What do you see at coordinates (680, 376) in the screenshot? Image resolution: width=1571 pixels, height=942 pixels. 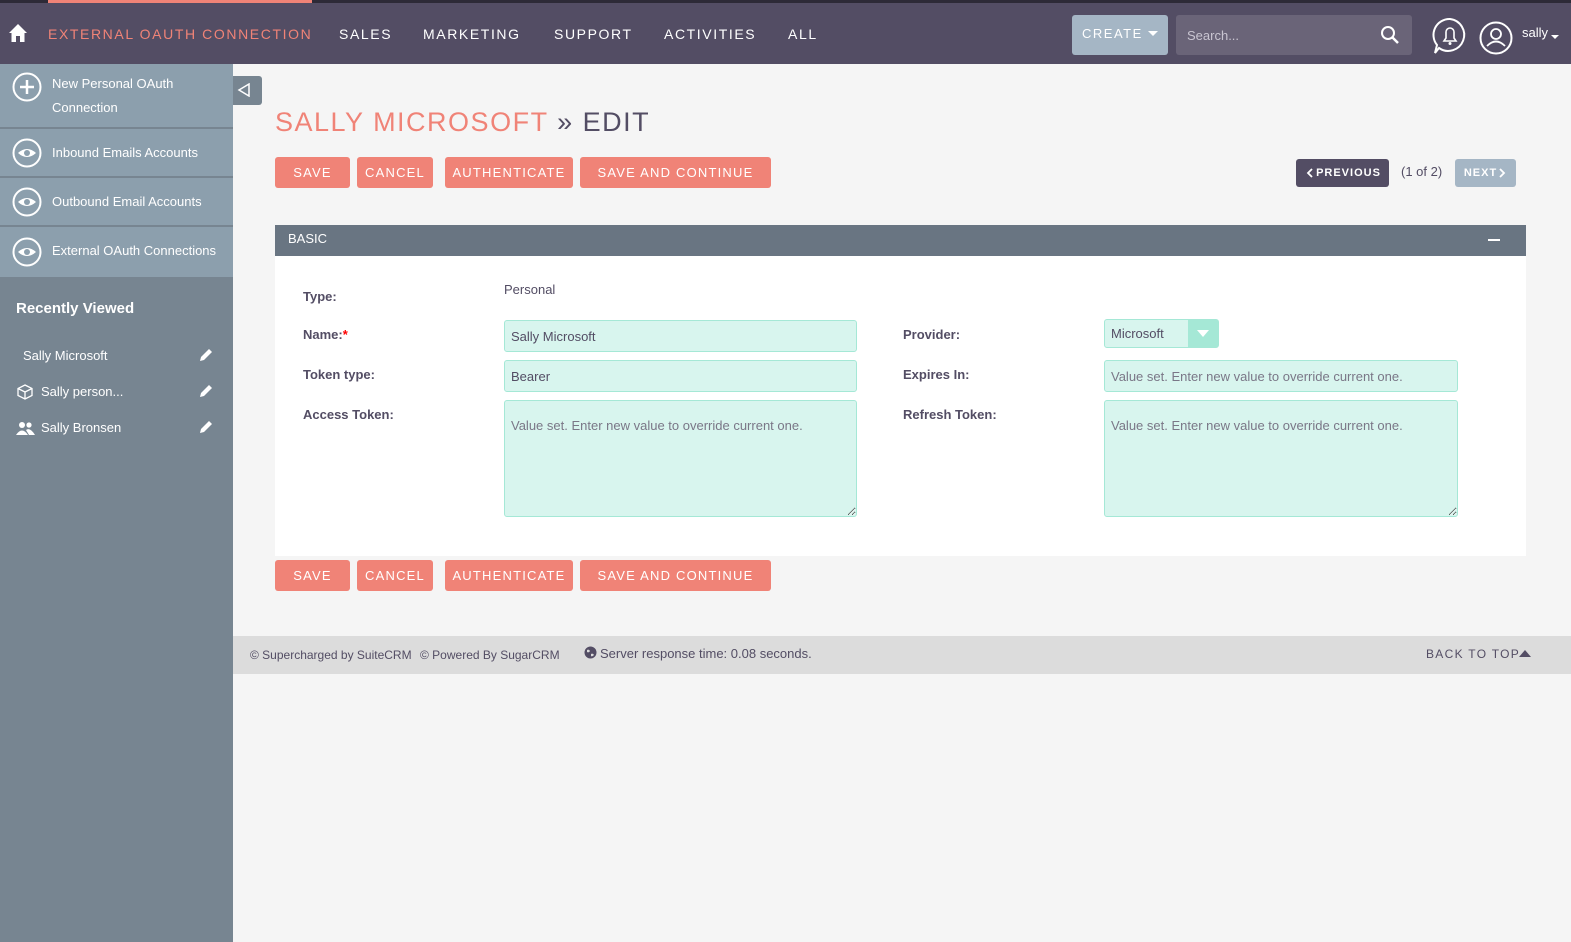 I see `token-type-field` at bounding box center [680, 376].